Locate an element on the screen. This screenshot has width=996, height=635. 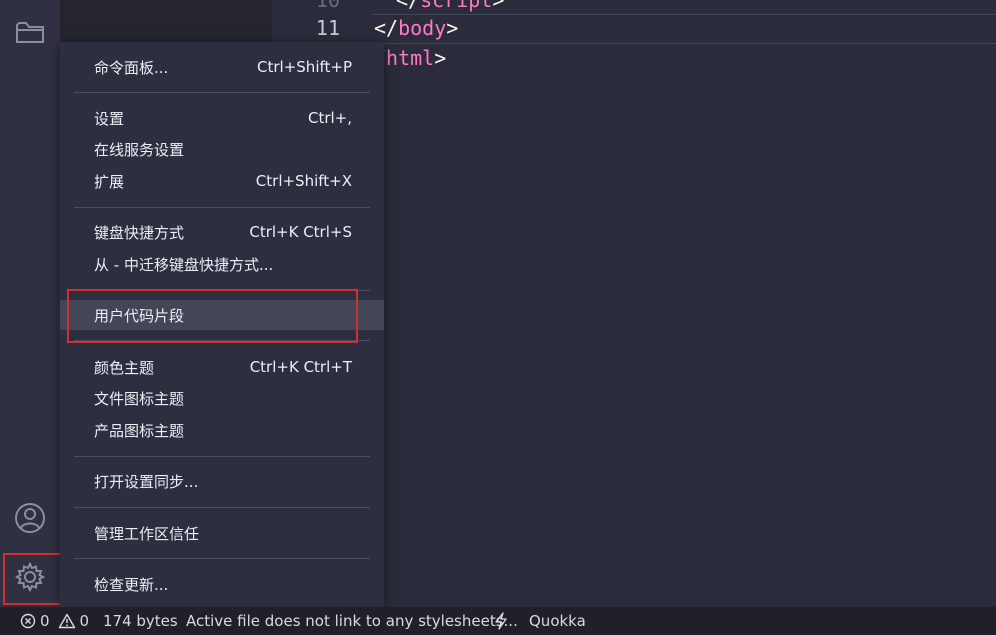
menu-item-color-theme: 颜色主题 Ctrl+K Ctrl+T is located at coordinates (222, 367).